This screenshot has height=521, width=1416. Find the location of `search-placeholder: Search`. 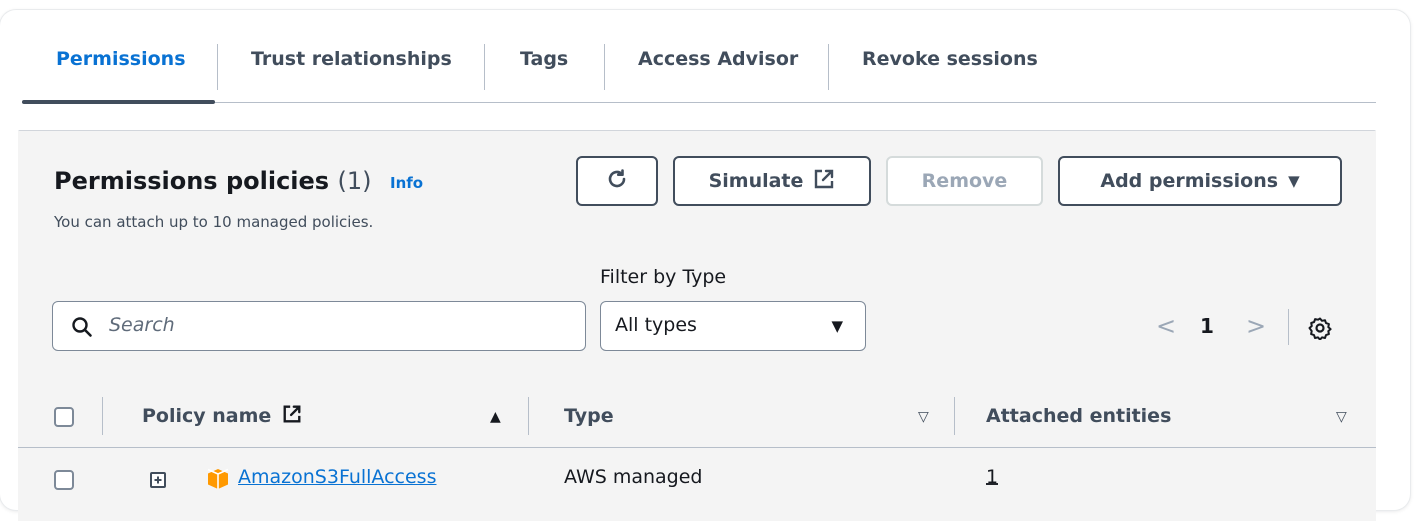

search-placeholder: Search is located at coordinates (142, 325).